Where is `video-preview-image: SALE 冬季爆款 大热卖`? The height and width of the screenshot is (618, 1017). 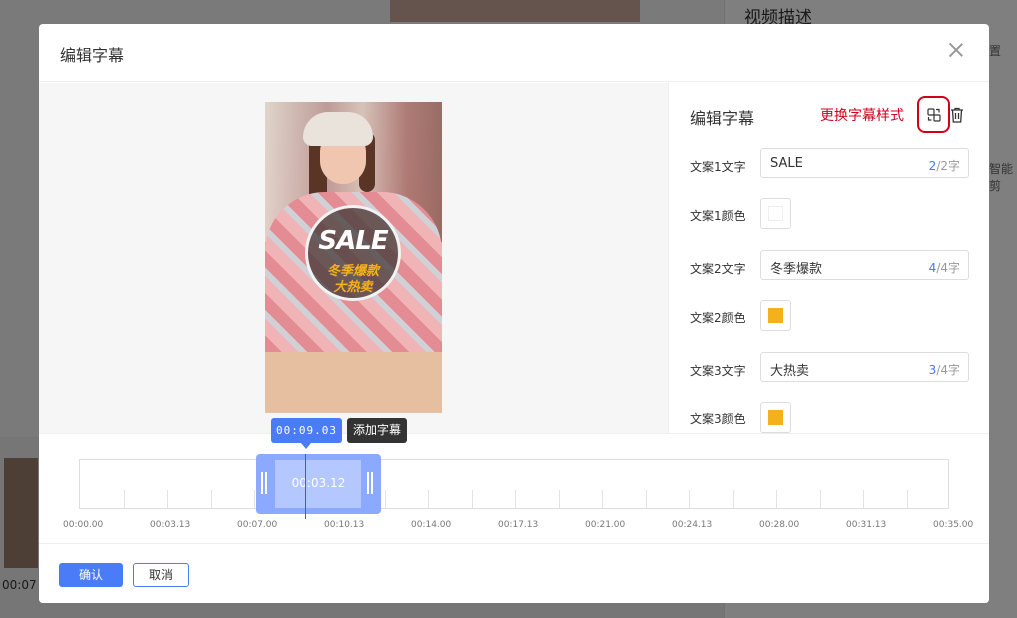
video-preview-image: SALE 冬季爆款 大热卖 is located at coordinates (353, 257).